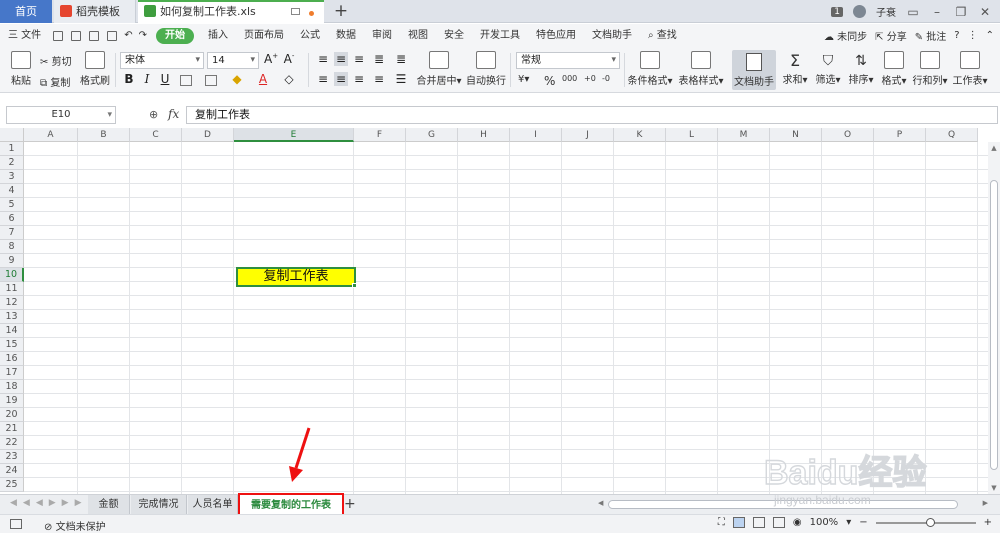 The image size is (1000, 533). I want to click on zoom-dropdown-icon: ▾, so click(848, 522).